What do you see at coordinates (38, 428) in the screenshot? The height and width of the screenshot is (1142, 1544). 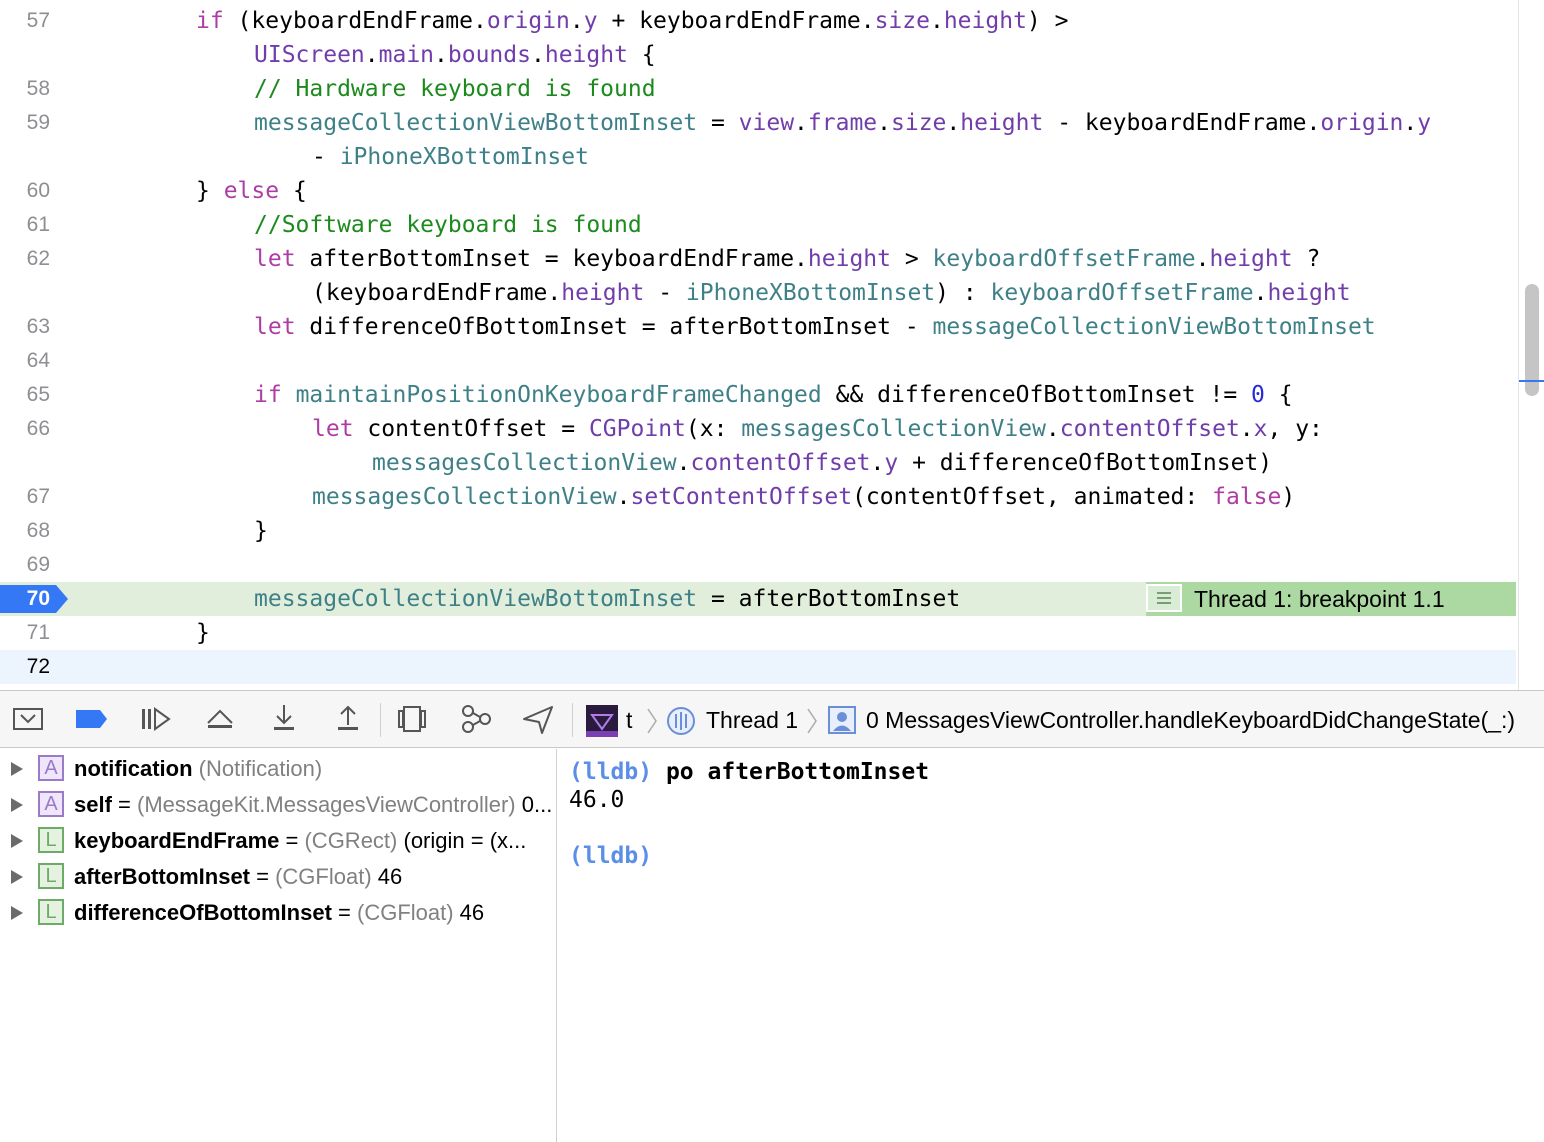 I see `line-number: 66` at bounding box center [38, 428].